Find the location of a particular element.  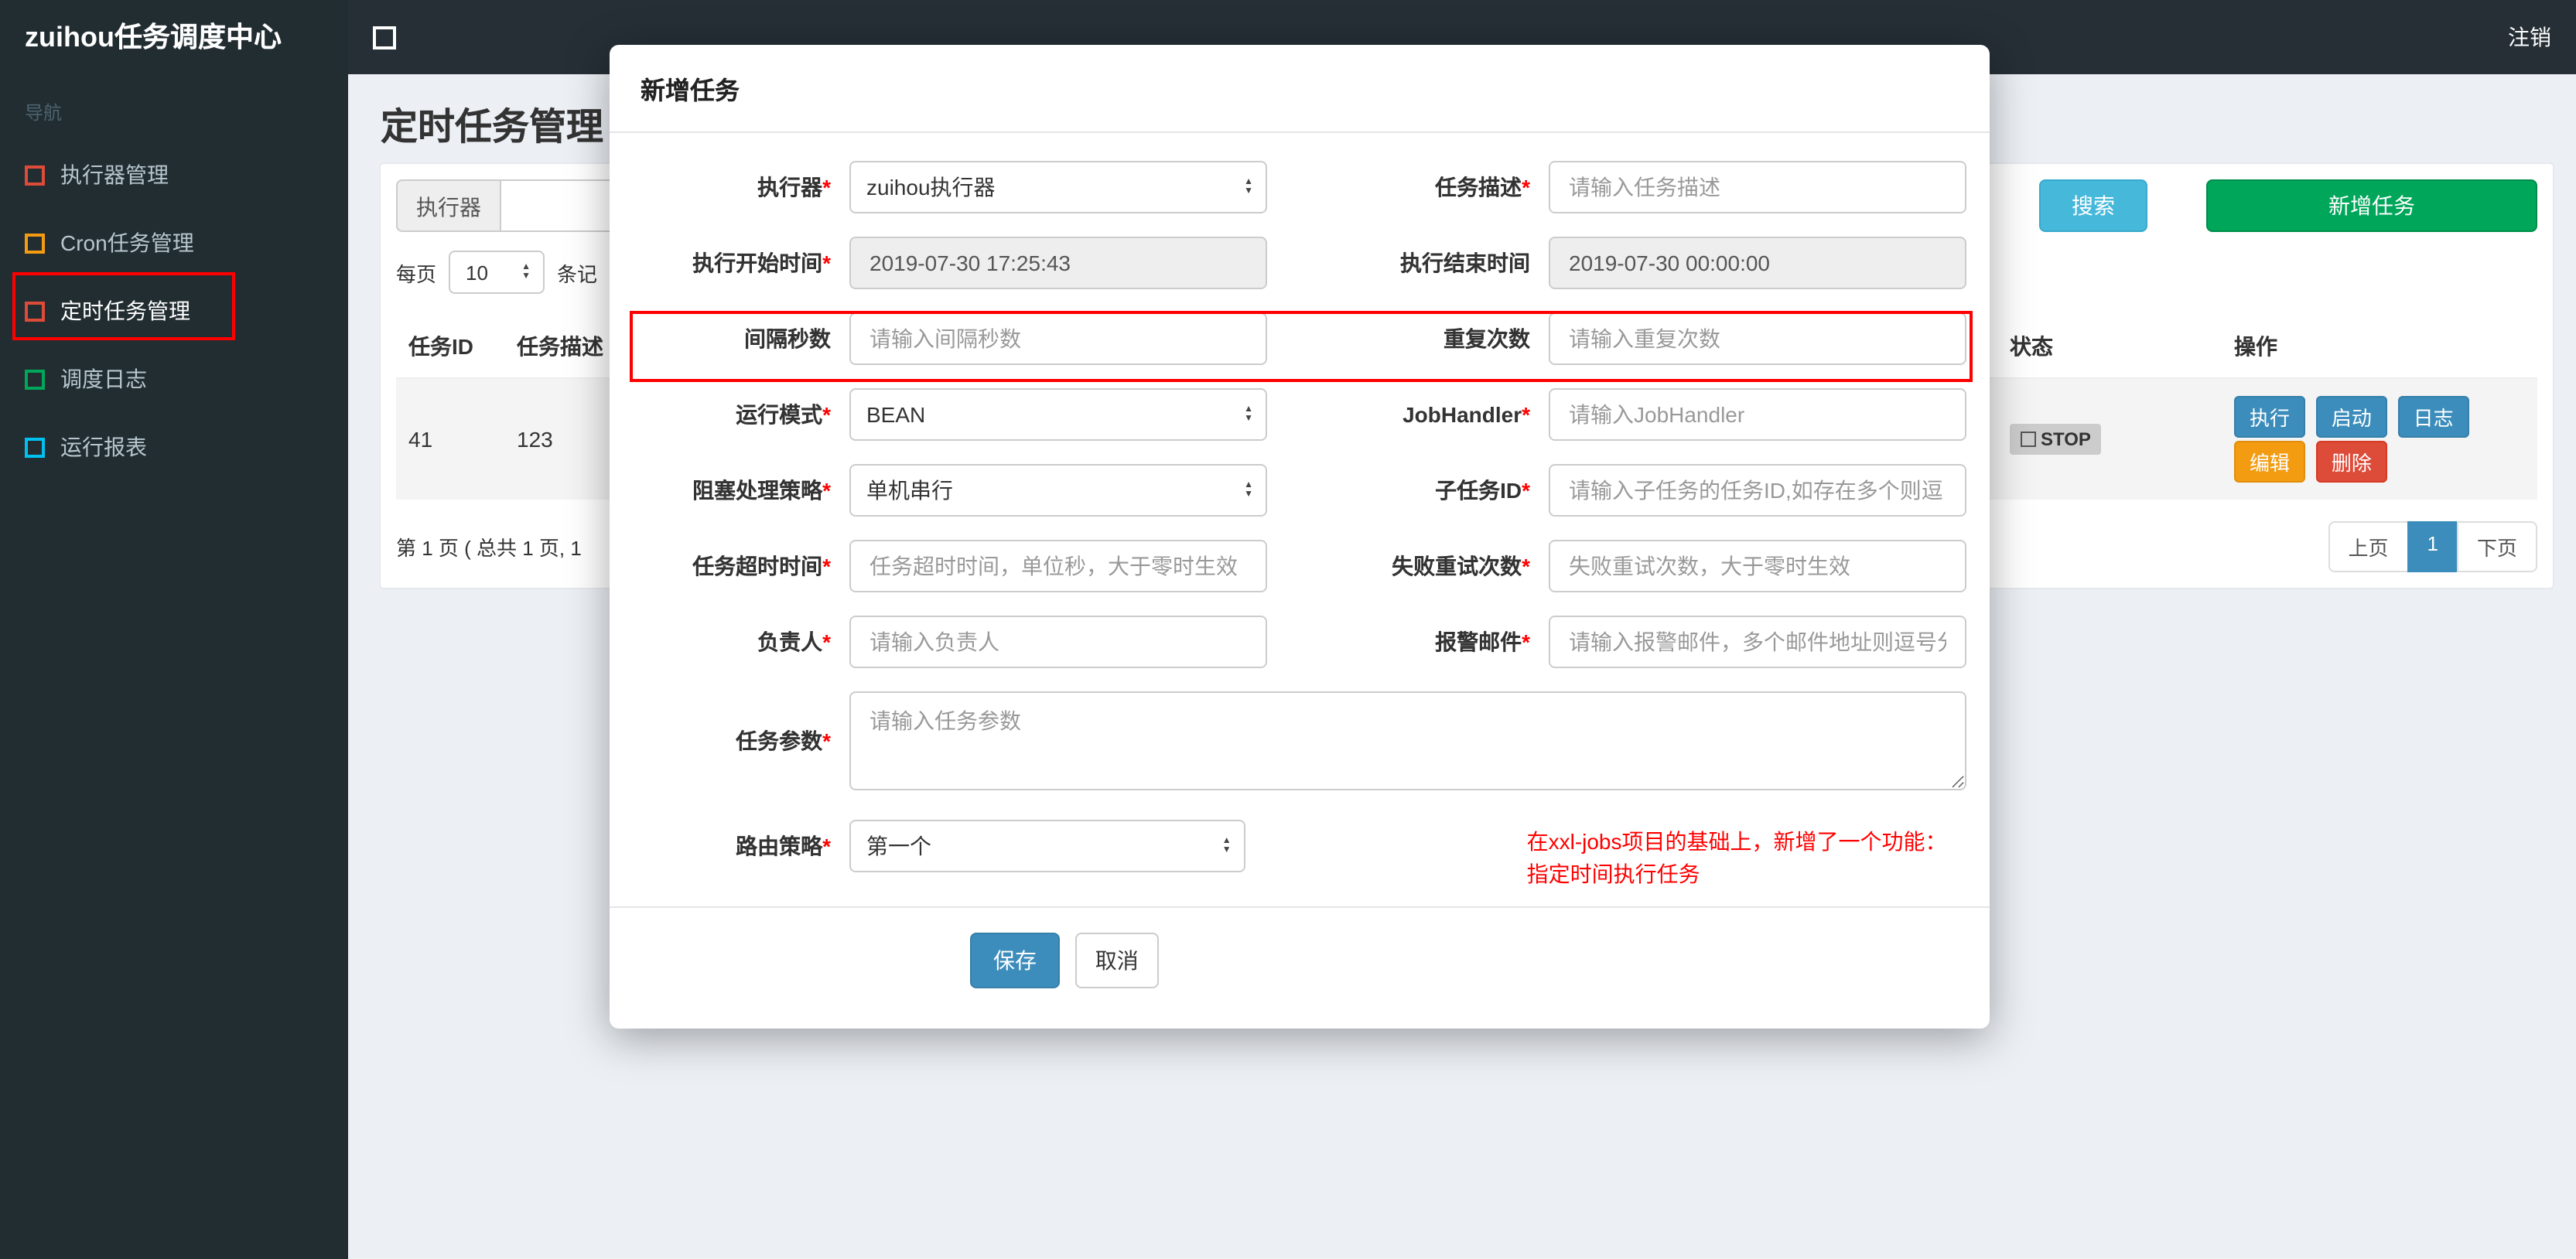

route-strategy-select-wrap: 第一个 ▲ ▼ is located at coordinates (1047, 846).